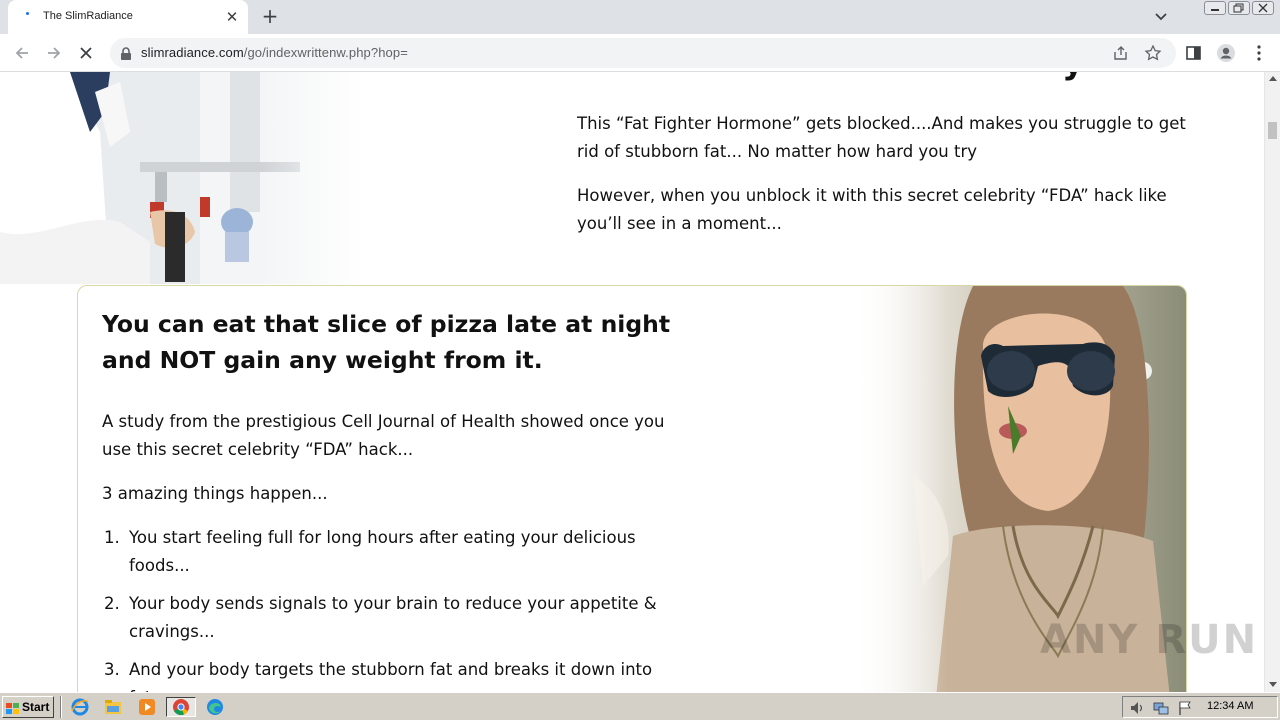 The height and width of the screenshot is (721, 1280). I want to click on forward-button, so click(54, 53).